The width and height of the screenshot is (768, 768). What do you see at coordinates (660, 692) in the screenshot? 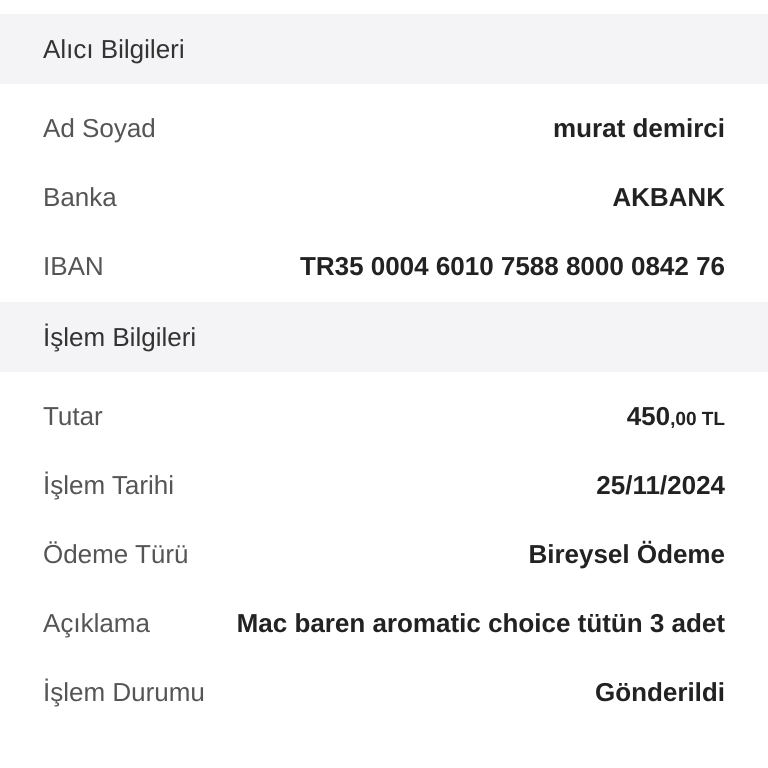
I see `field-value: Gönderildi` at bounding box center [660, 692].